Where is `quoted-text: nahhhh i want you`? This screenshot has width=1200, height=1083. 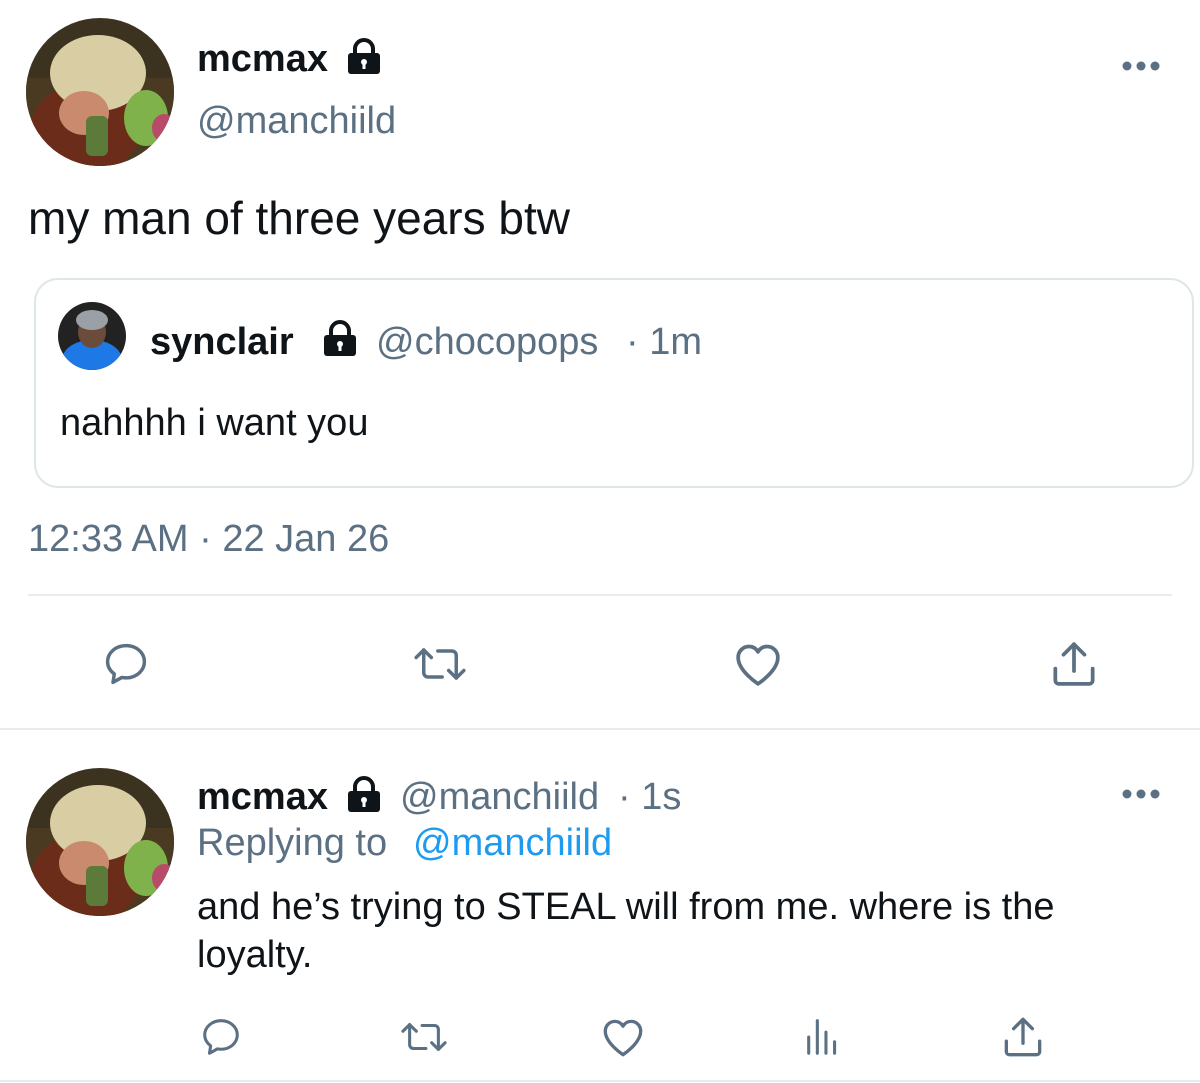 quoted-text: nahhhh i want you is located at coordinates (214, 423).